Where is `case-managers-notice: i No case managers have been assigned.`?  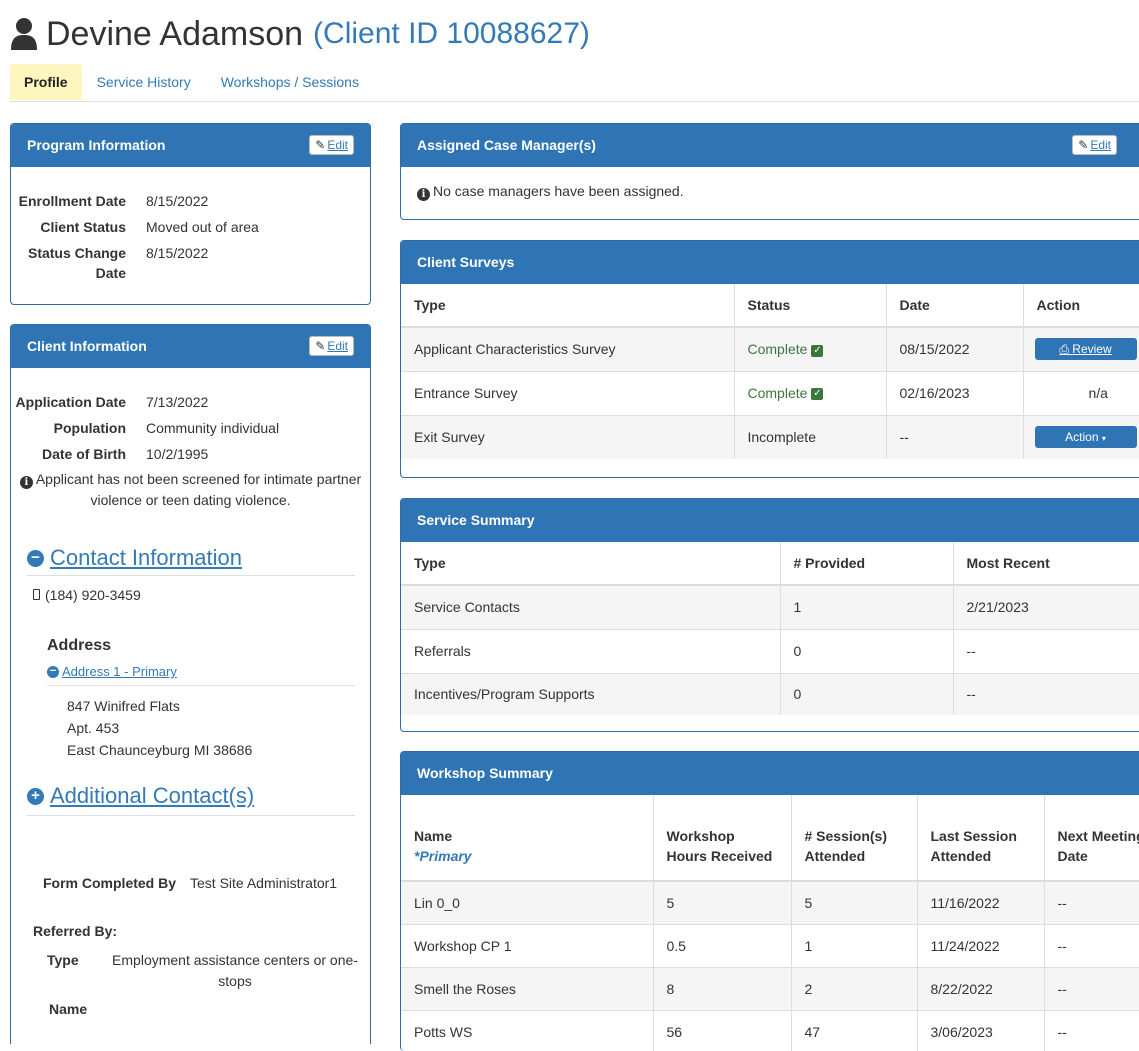
case-managers-notice: i No case managers have been assigned. is located at coordinates (770, 192).